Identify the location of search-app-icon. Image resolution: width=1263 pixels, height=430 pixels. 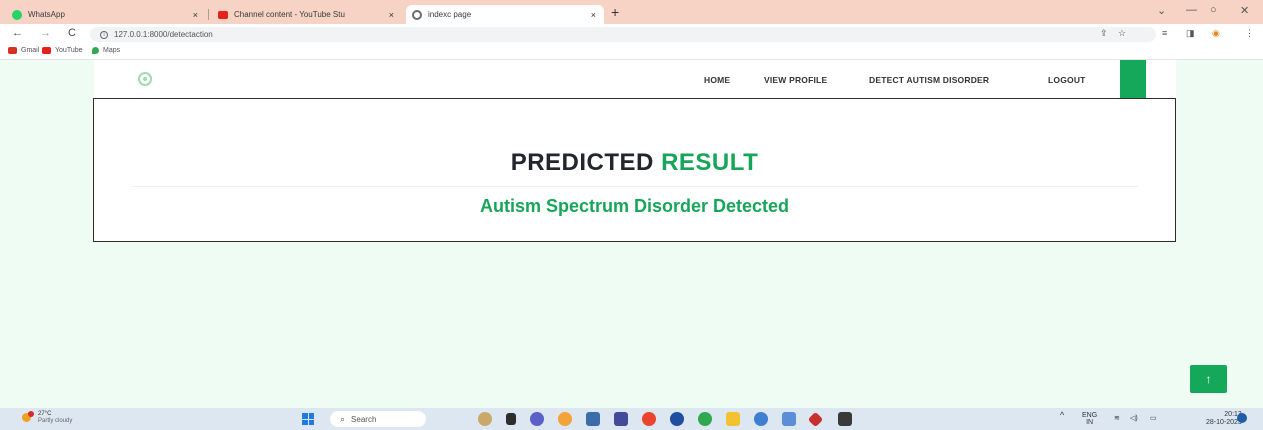
(565, 419).